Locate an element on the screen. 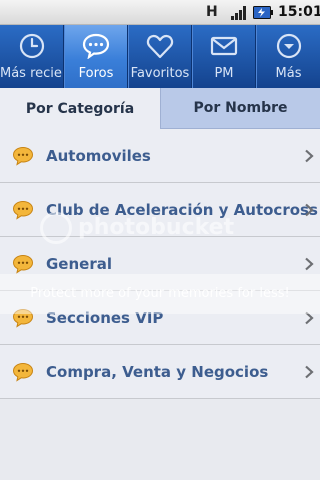 This screenshot has height=480, width=320. tab-private-messages: PM is located at coordinates (224, 56).